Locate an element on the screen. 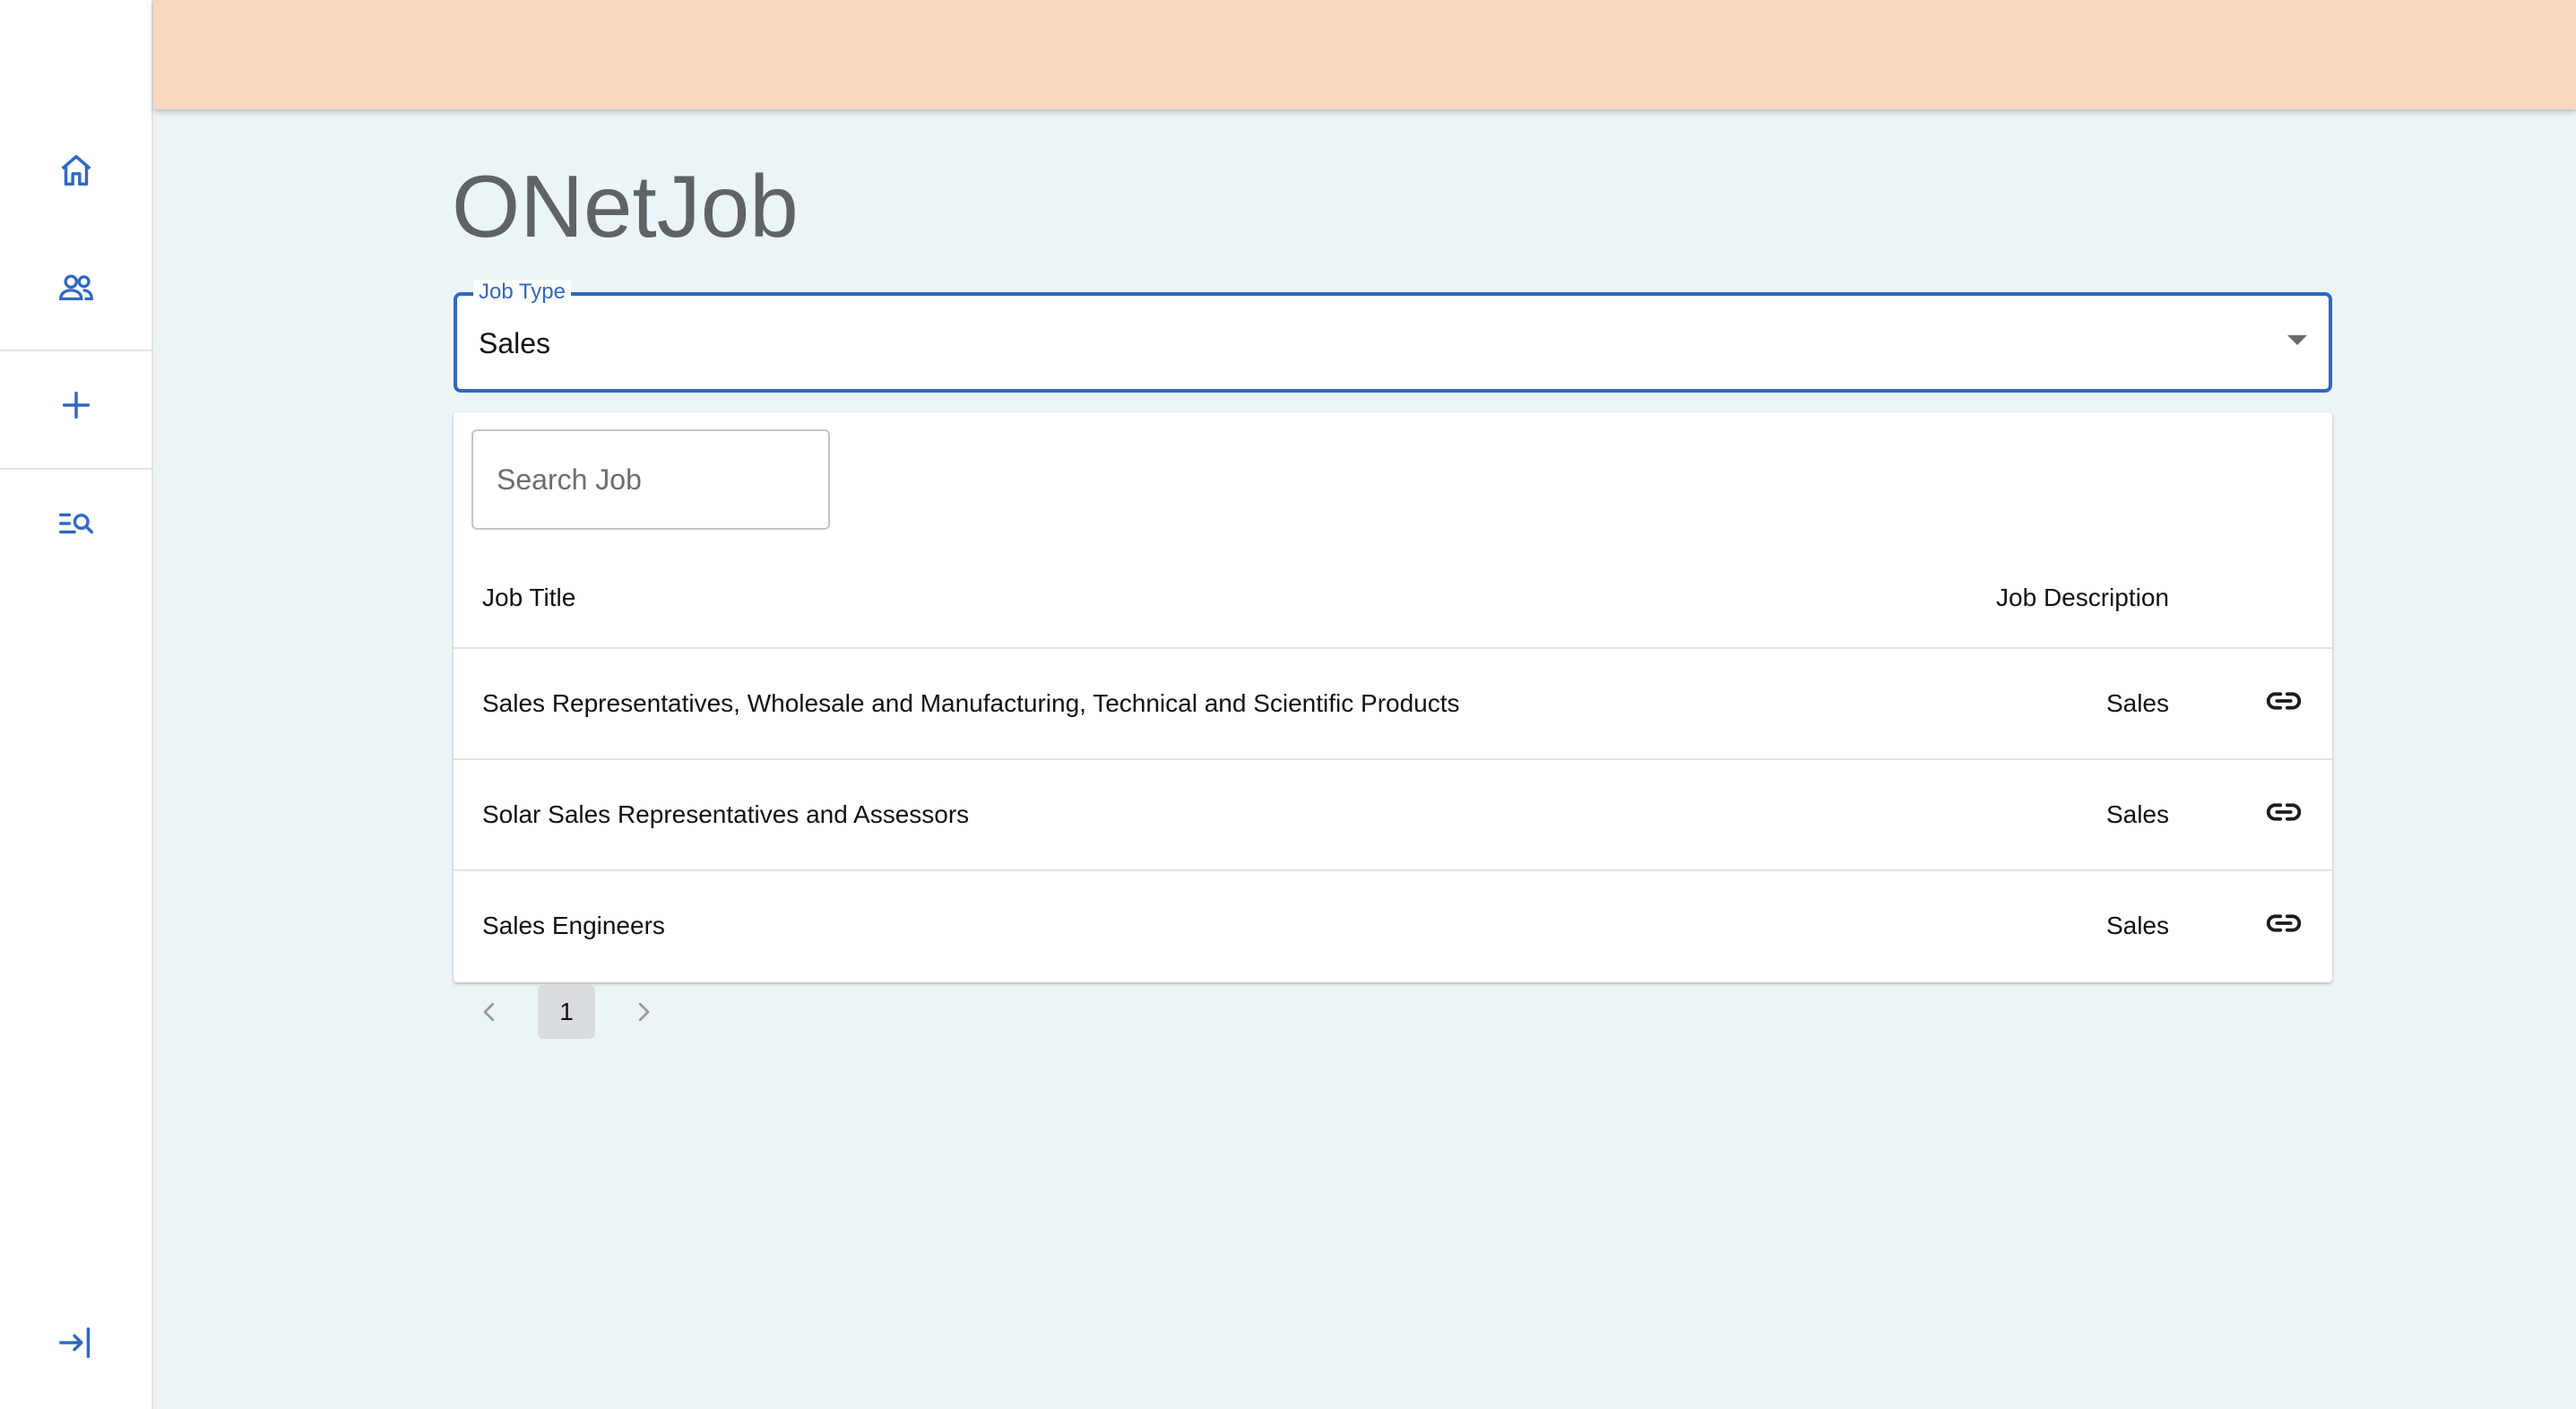 Image resolution: width=2576 pixels, height=1409 pixels. search-list-icon is located at coordinates (75, 523).